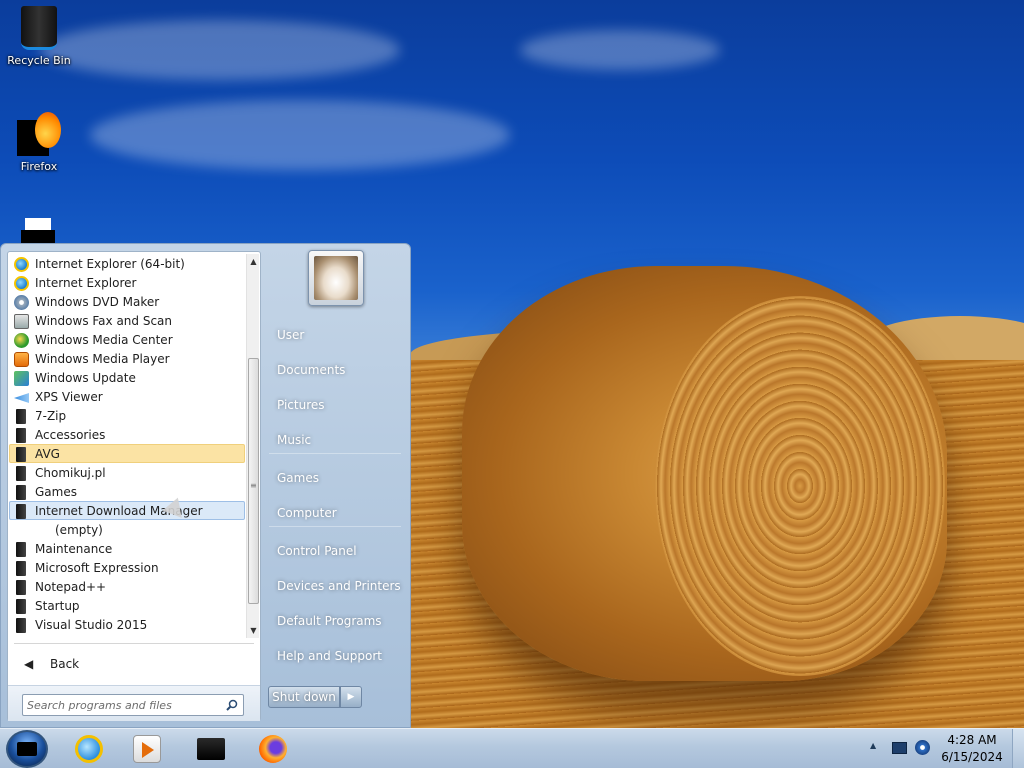 This screenshot has height=768, width=1024. What do you see at coordinates (127, 301) in the screenshot?
I see `program-item: Windows DVD Maker` at bounding box center [127, 301].